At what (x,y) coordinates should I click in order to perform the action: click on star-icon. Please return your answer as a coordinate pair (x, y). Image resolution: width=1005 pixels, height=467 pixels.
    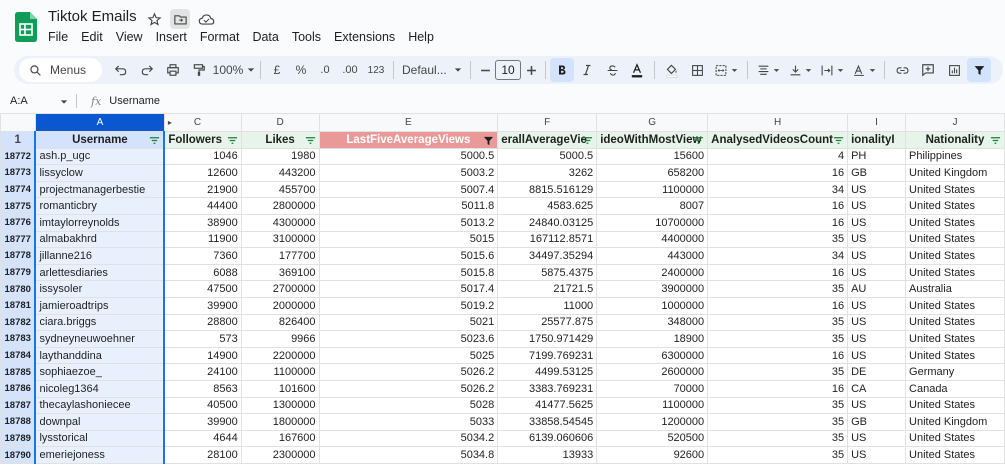
    Looking at the image, I should click on (154, 19).